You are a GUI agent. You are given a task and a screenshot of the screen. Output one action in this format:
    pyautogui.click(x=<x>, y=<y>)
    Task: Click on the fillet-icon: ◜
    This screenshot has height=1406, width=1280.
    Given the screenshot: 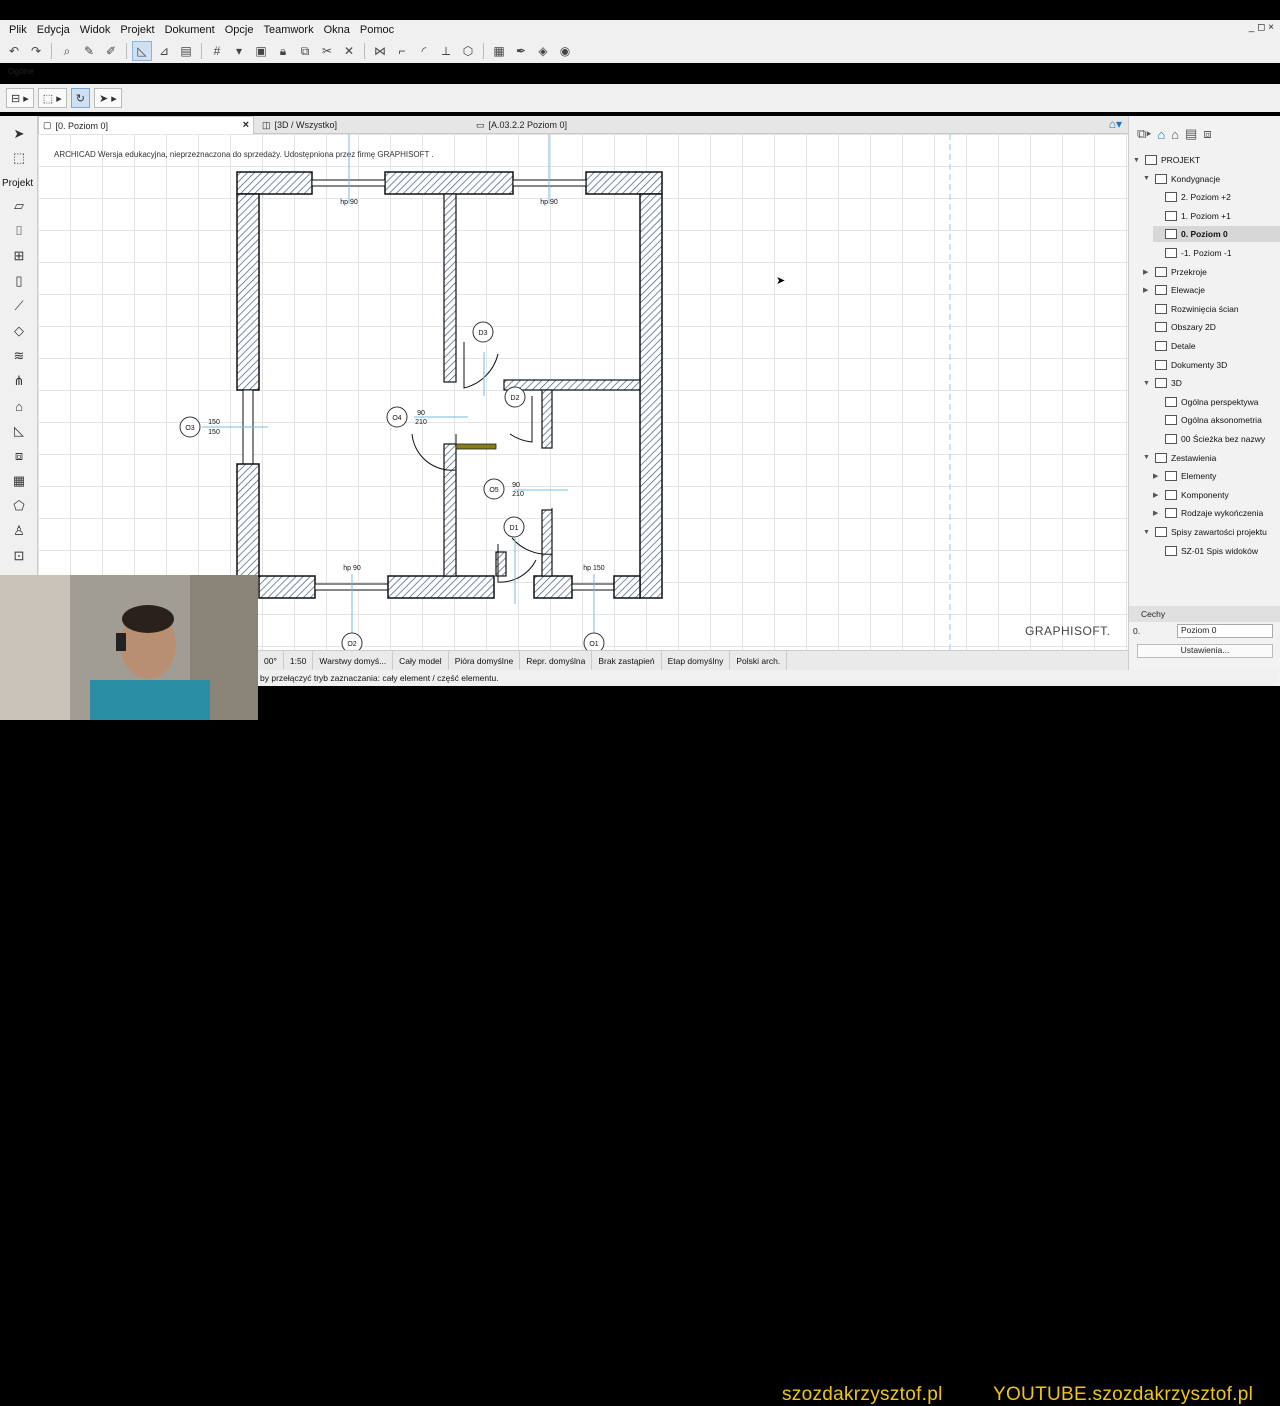 What is the action you would take?
    pyautogui.click(x=424, y=51)
    